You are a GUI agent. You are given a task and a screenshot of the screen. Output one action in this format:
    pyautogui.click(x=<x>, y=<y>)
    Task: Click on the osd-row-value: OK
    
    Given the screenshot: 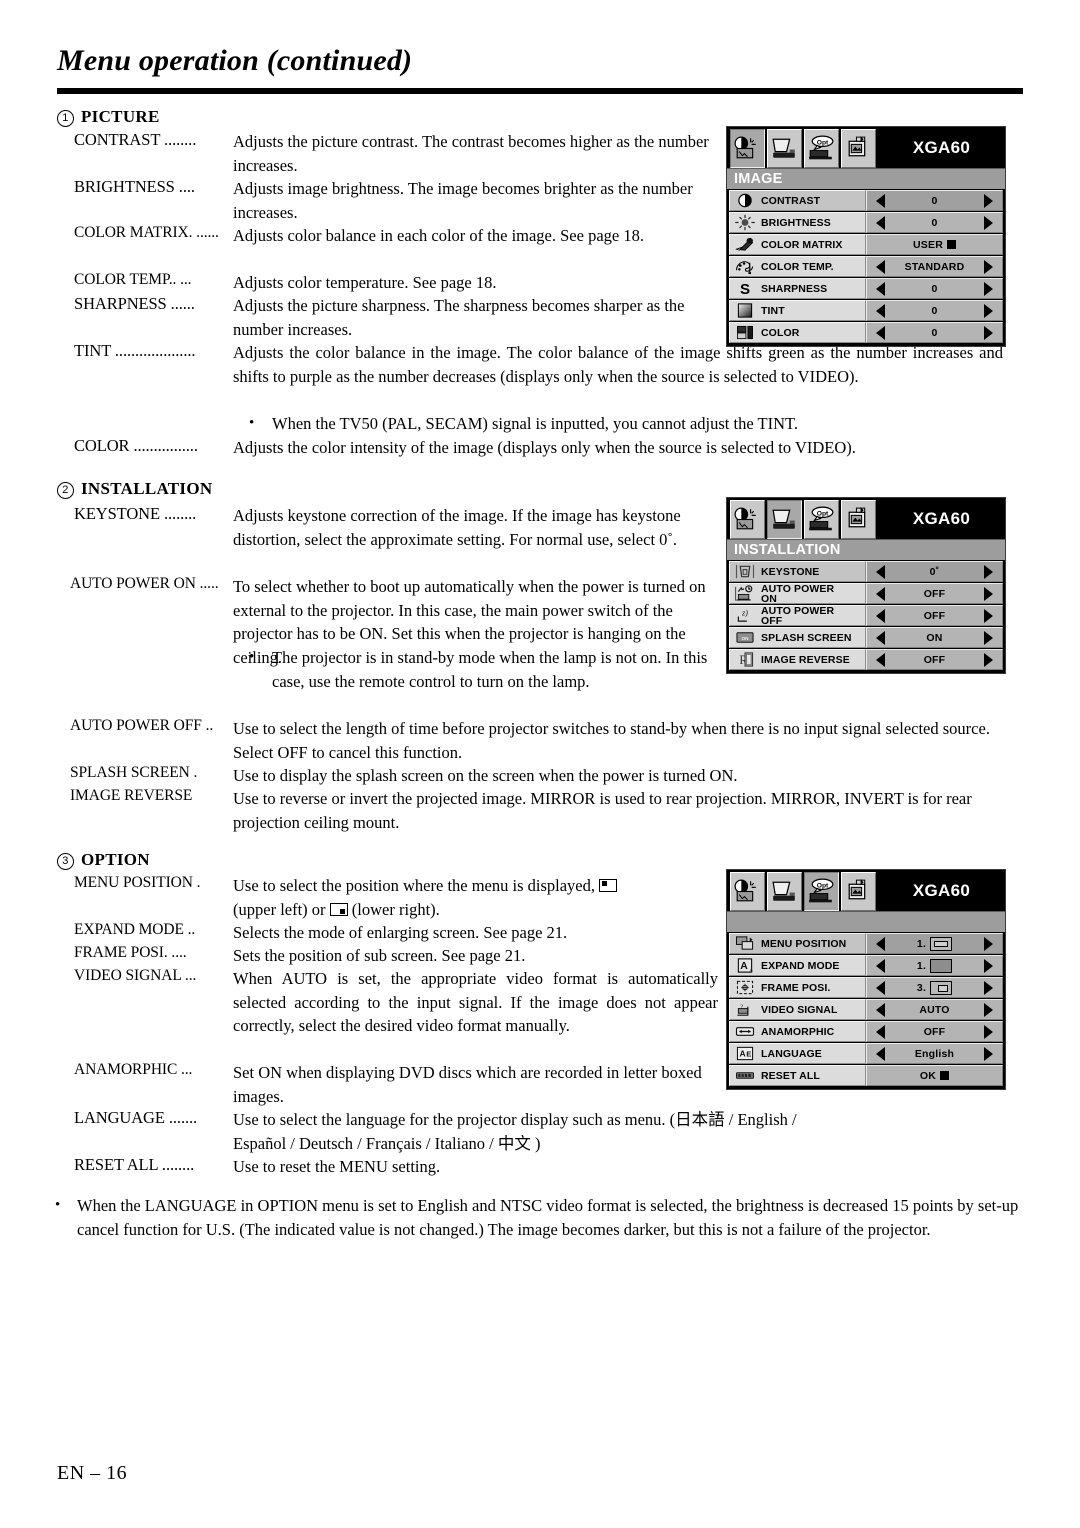 What is the action you would take?
    pyautogui.click(x=935, y=1076)
    